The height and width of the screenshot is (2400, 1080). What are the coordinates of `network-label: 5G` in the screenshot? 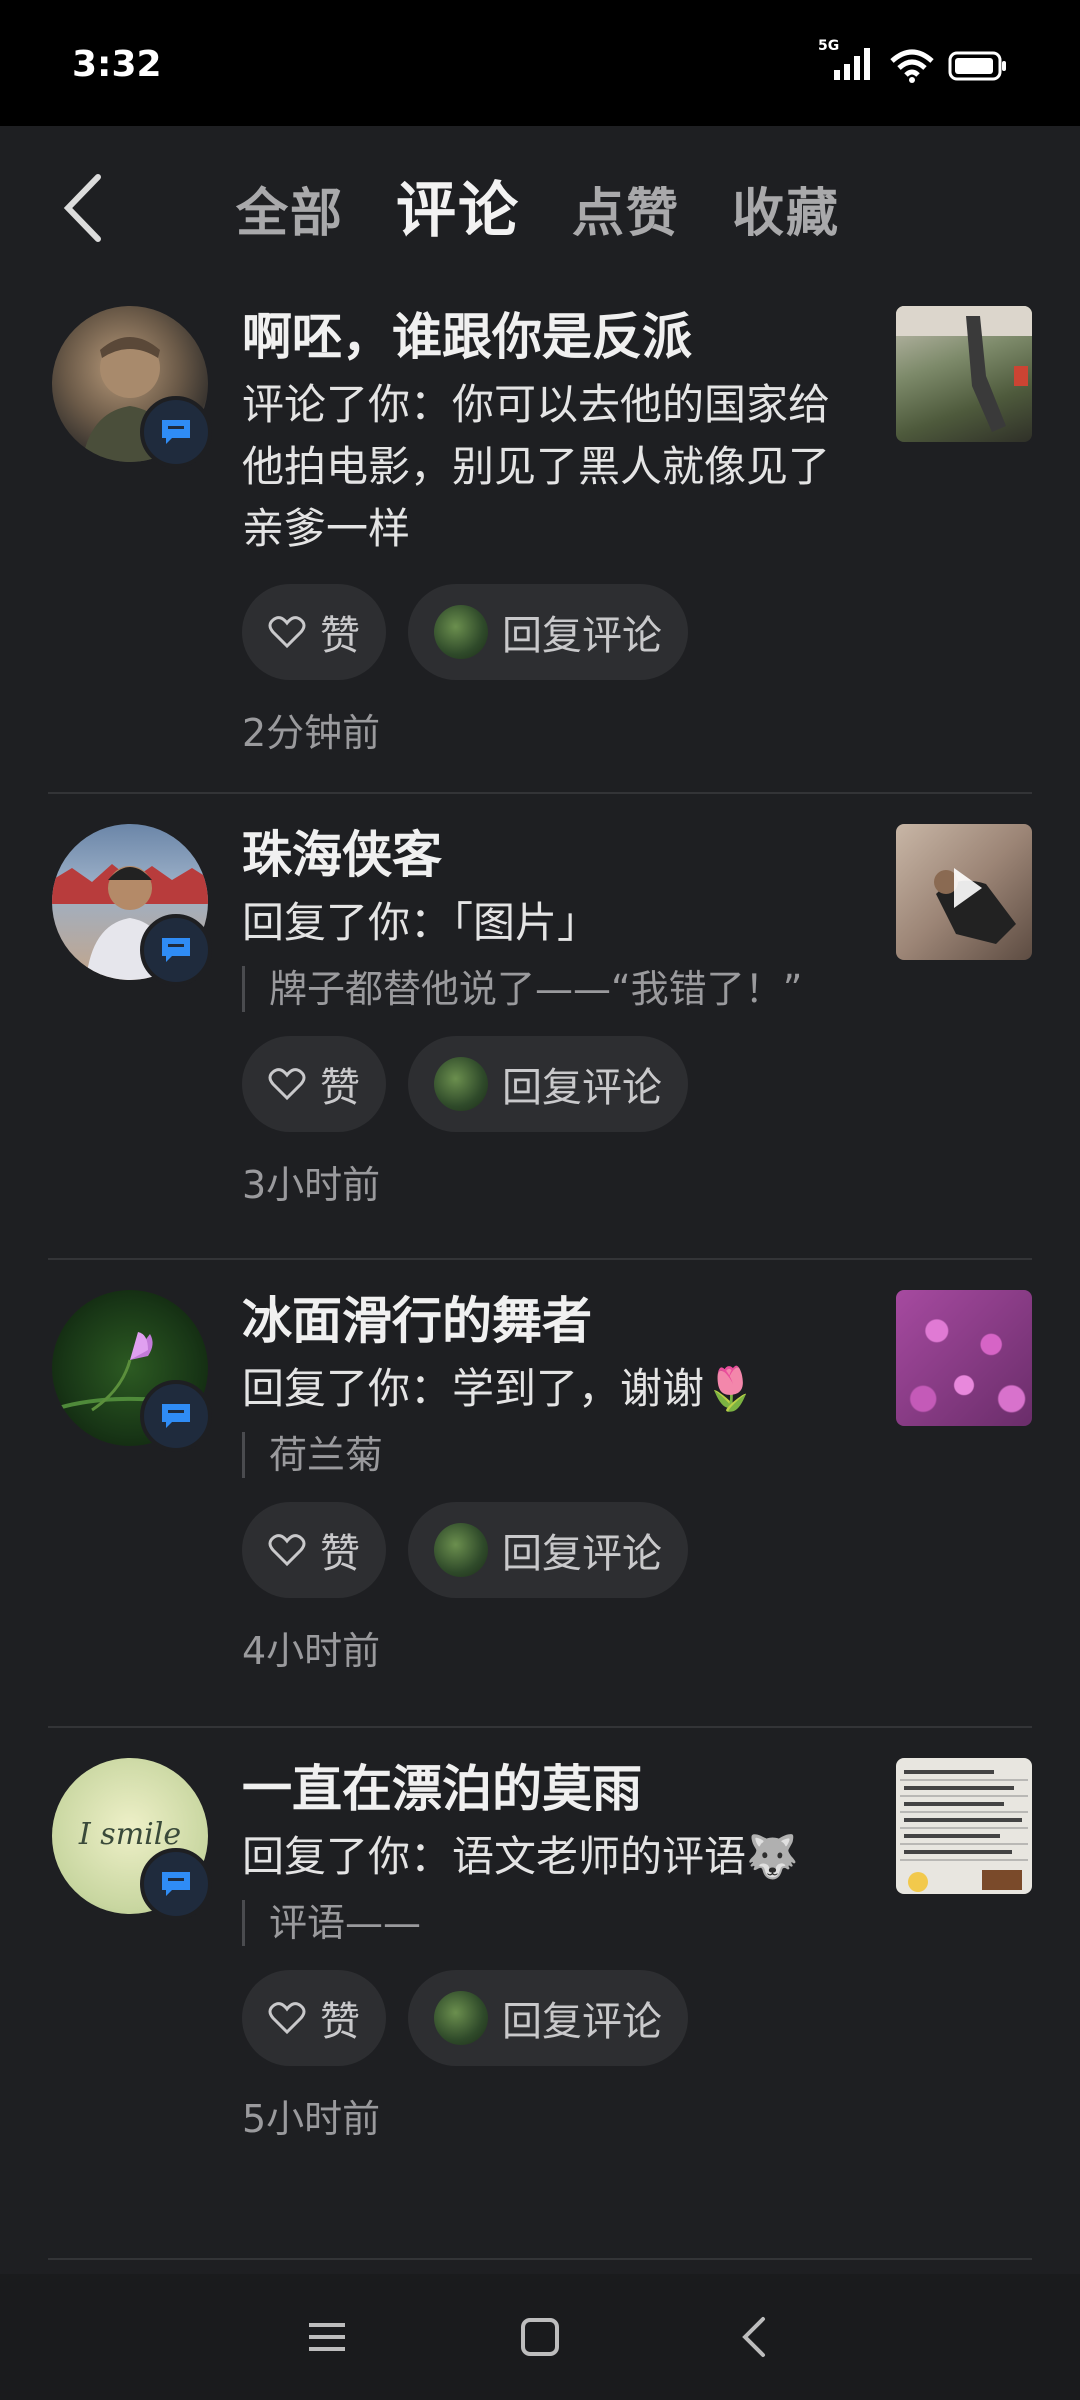 It's located at (829, 46).